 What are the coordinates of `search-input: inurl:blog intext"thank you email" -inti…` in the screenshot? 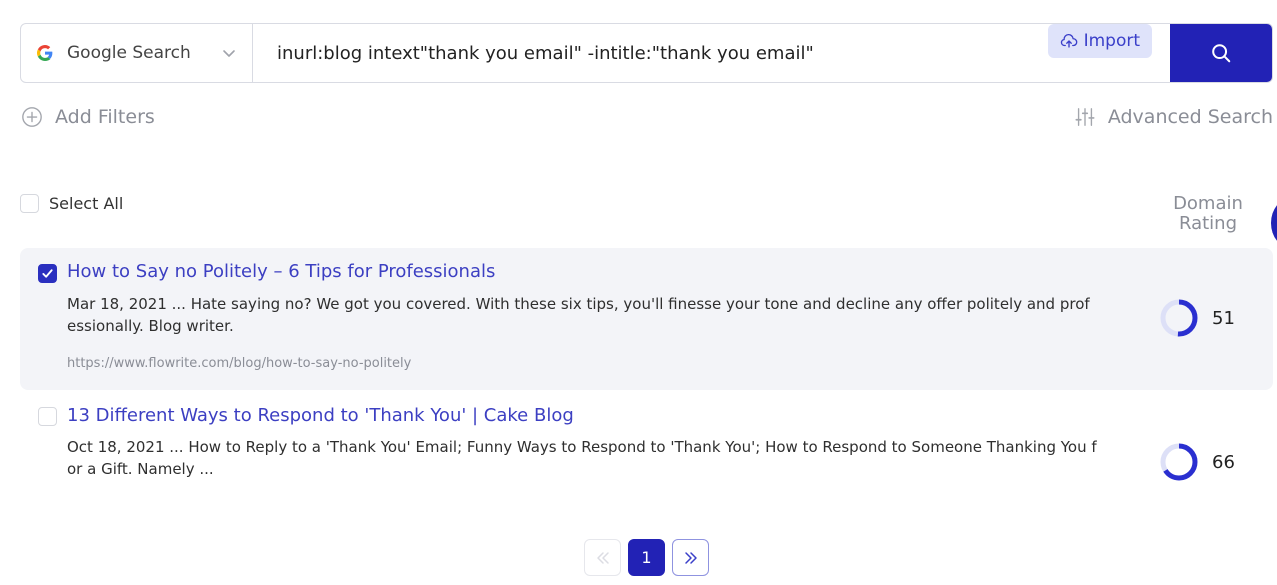 It's located at (650, 53).